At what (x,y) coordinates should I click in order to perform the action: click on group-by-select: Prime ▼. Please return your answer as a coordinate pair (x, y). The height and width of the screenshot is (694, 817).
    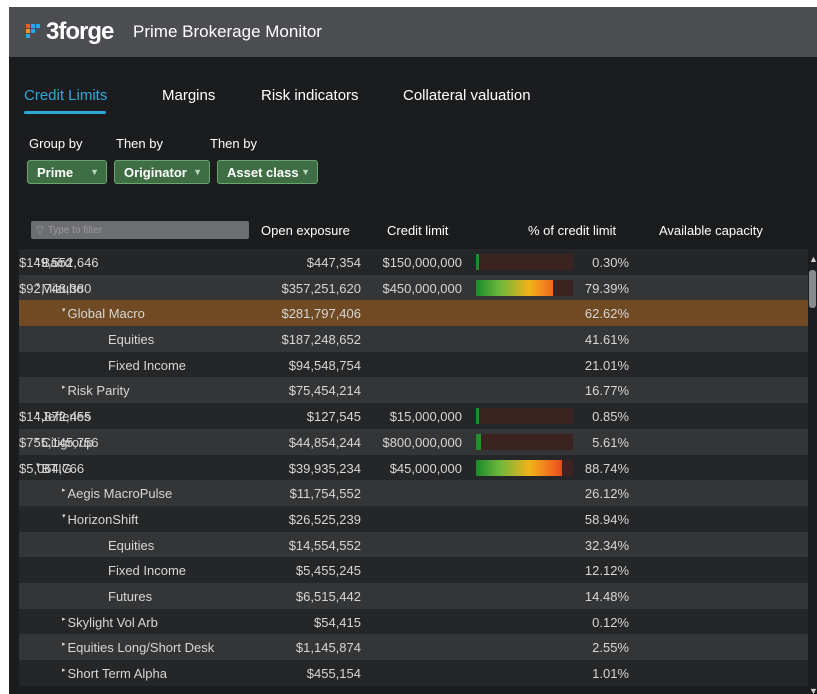
    Looking at the image, I should click on (67, 172).